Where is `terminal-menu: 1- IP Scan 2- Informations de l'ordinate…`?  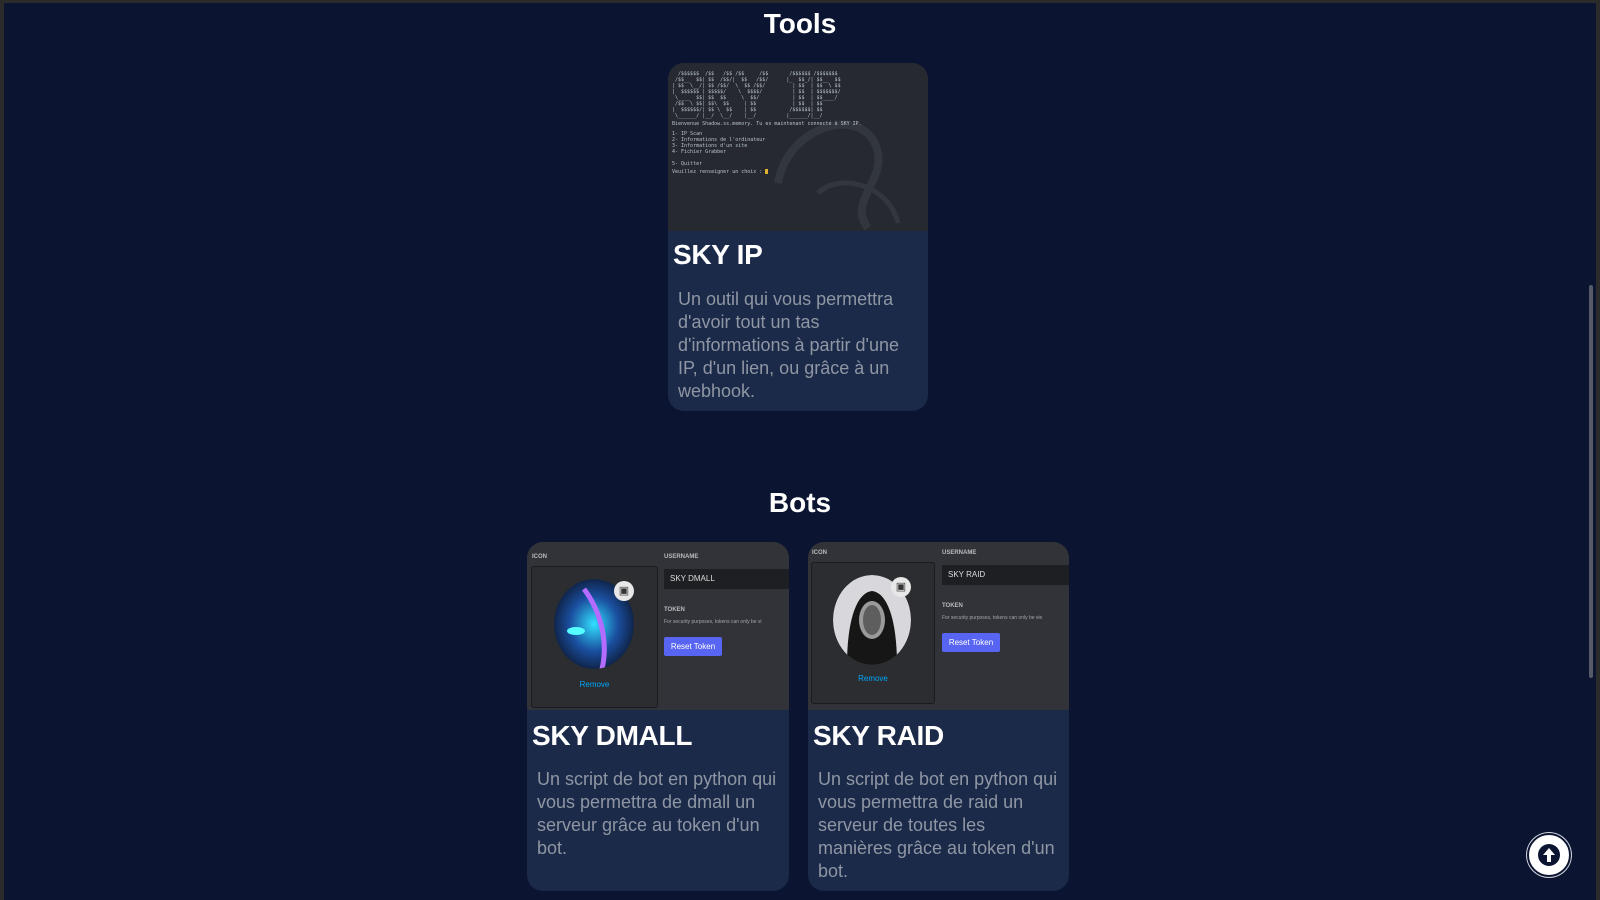 terminal-menu: 1- IP Scan 2- Informations de l'ordinate… is located at coordinates (719, 149).